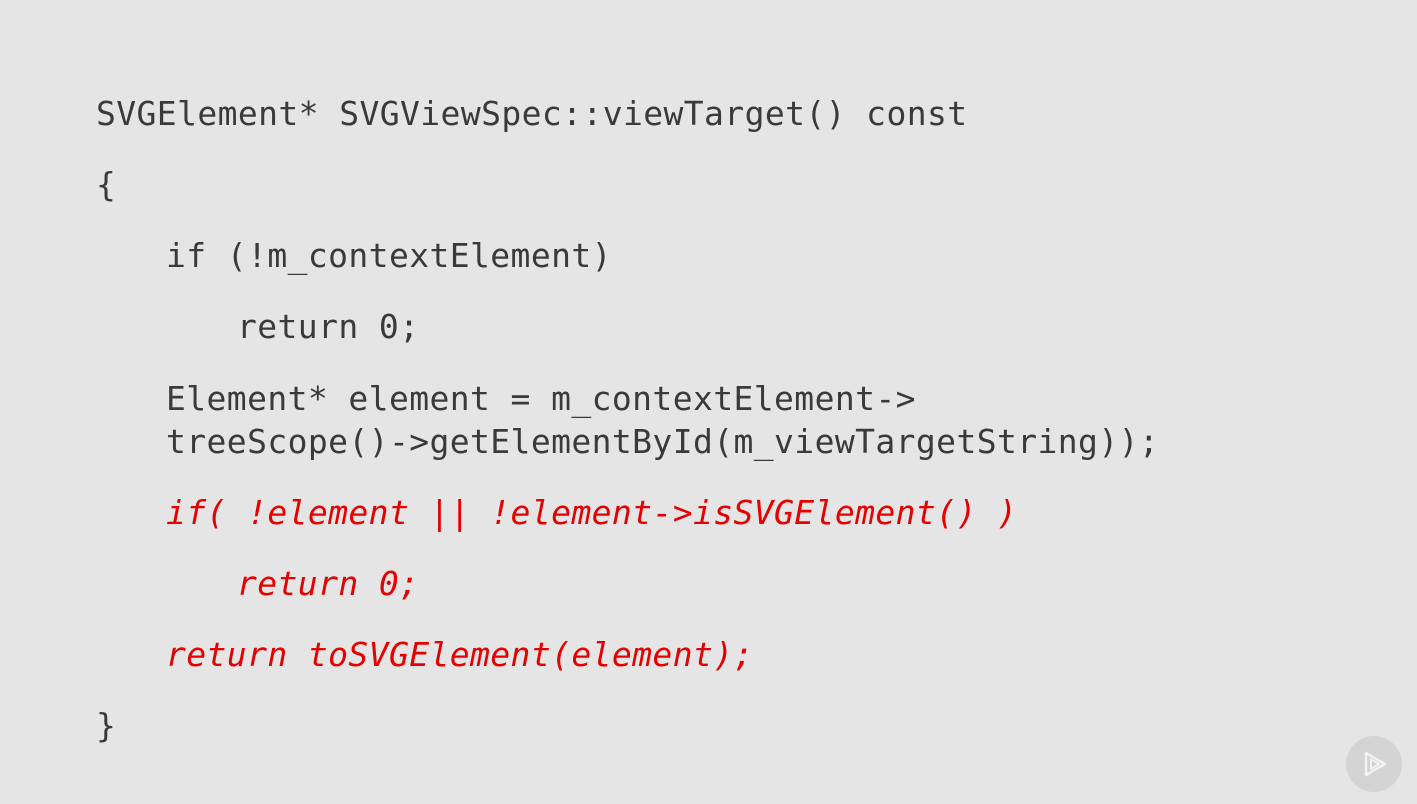 The image size is (1417, 804). Describe the element at coordinates (389, 255) in the screenshot. I see `code-line-if-context: if (!m_contextElement)` at that location.